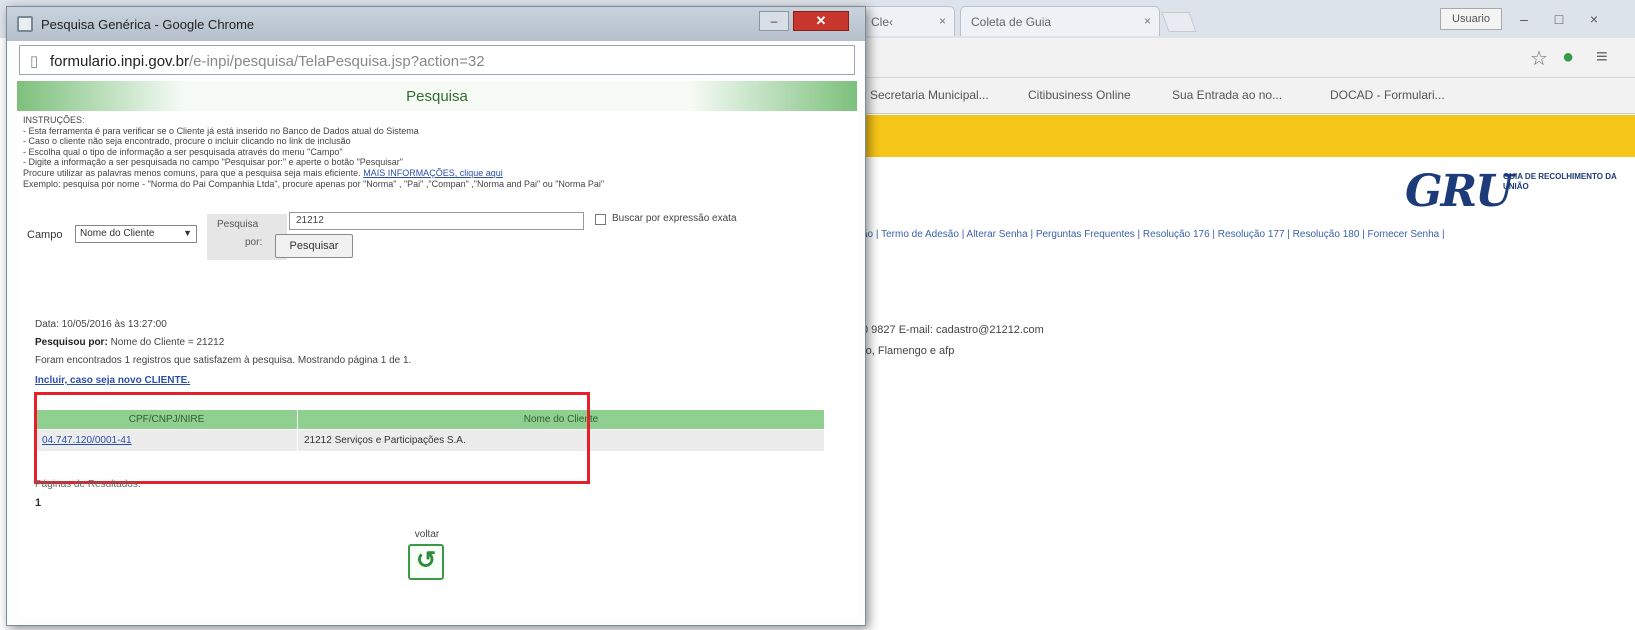 This screenshot has width=1635, height=630. Describe the element at coordinates (187, 233) in the screenshot. I see `chevron-down-icon: ▼` at that location.